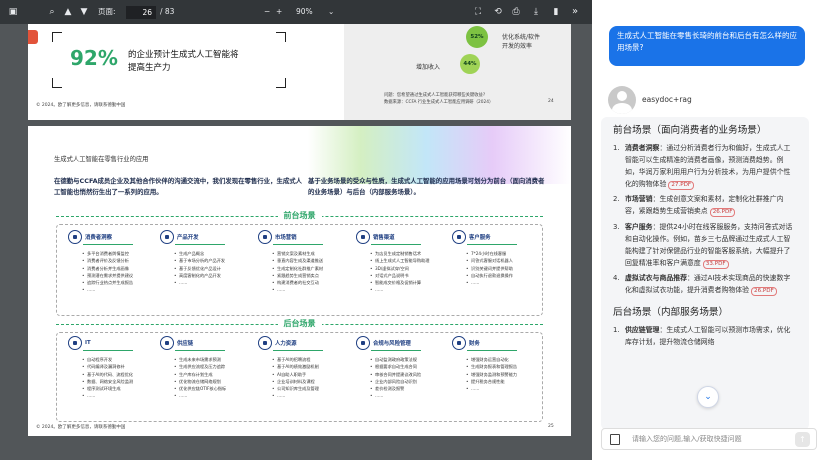  I want to click on column-header: 消费者洞察, so click(100, 237).